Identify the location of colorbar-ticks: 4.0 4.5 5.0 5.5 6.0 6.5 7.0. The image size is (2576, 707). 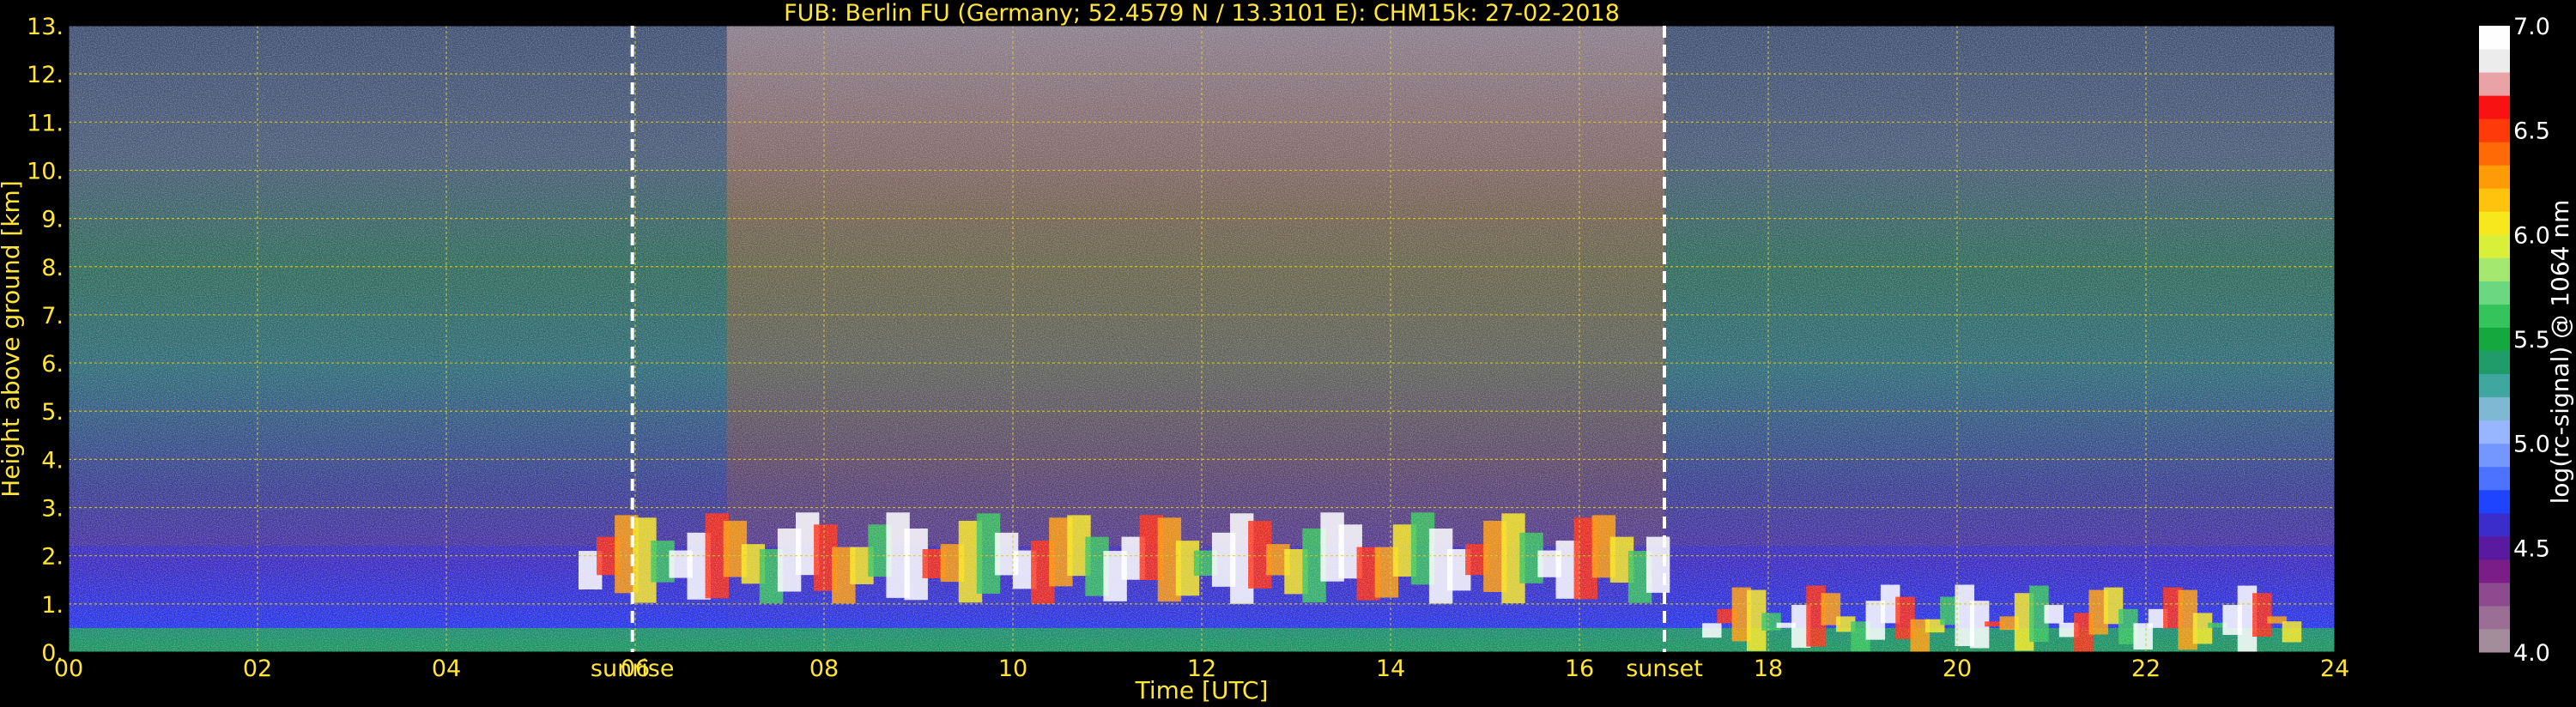
(2531, 340).